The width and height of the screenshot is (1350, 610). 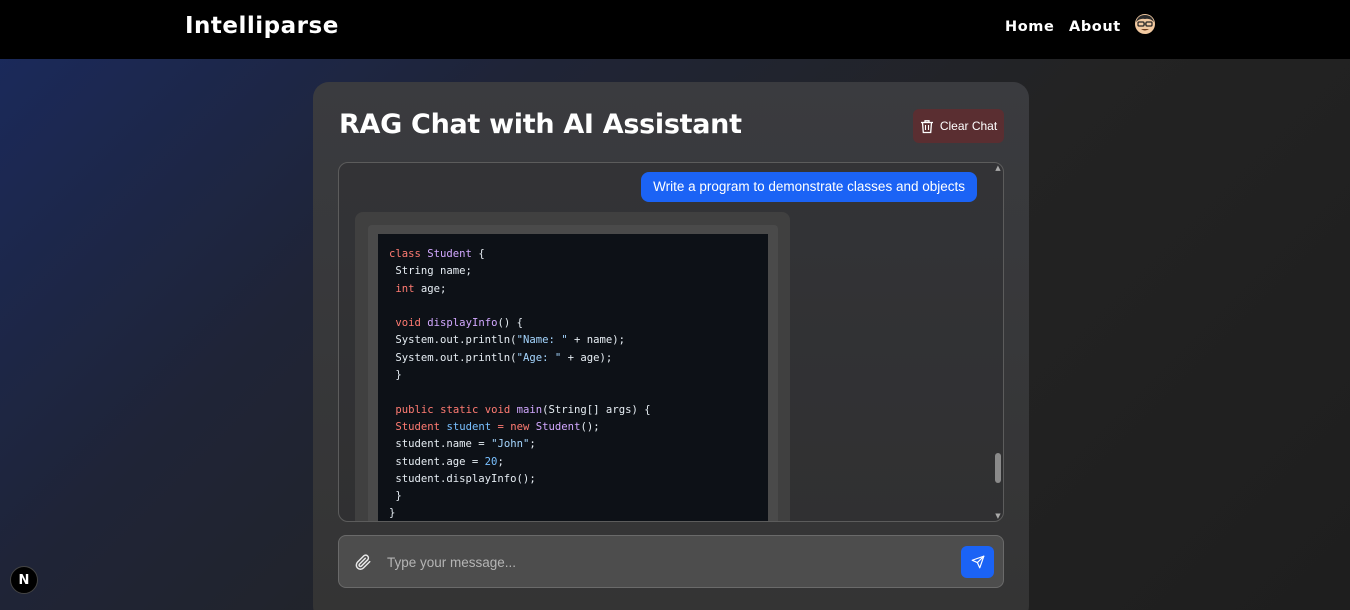 I want to click on send-button, so click(x=977, y=562).